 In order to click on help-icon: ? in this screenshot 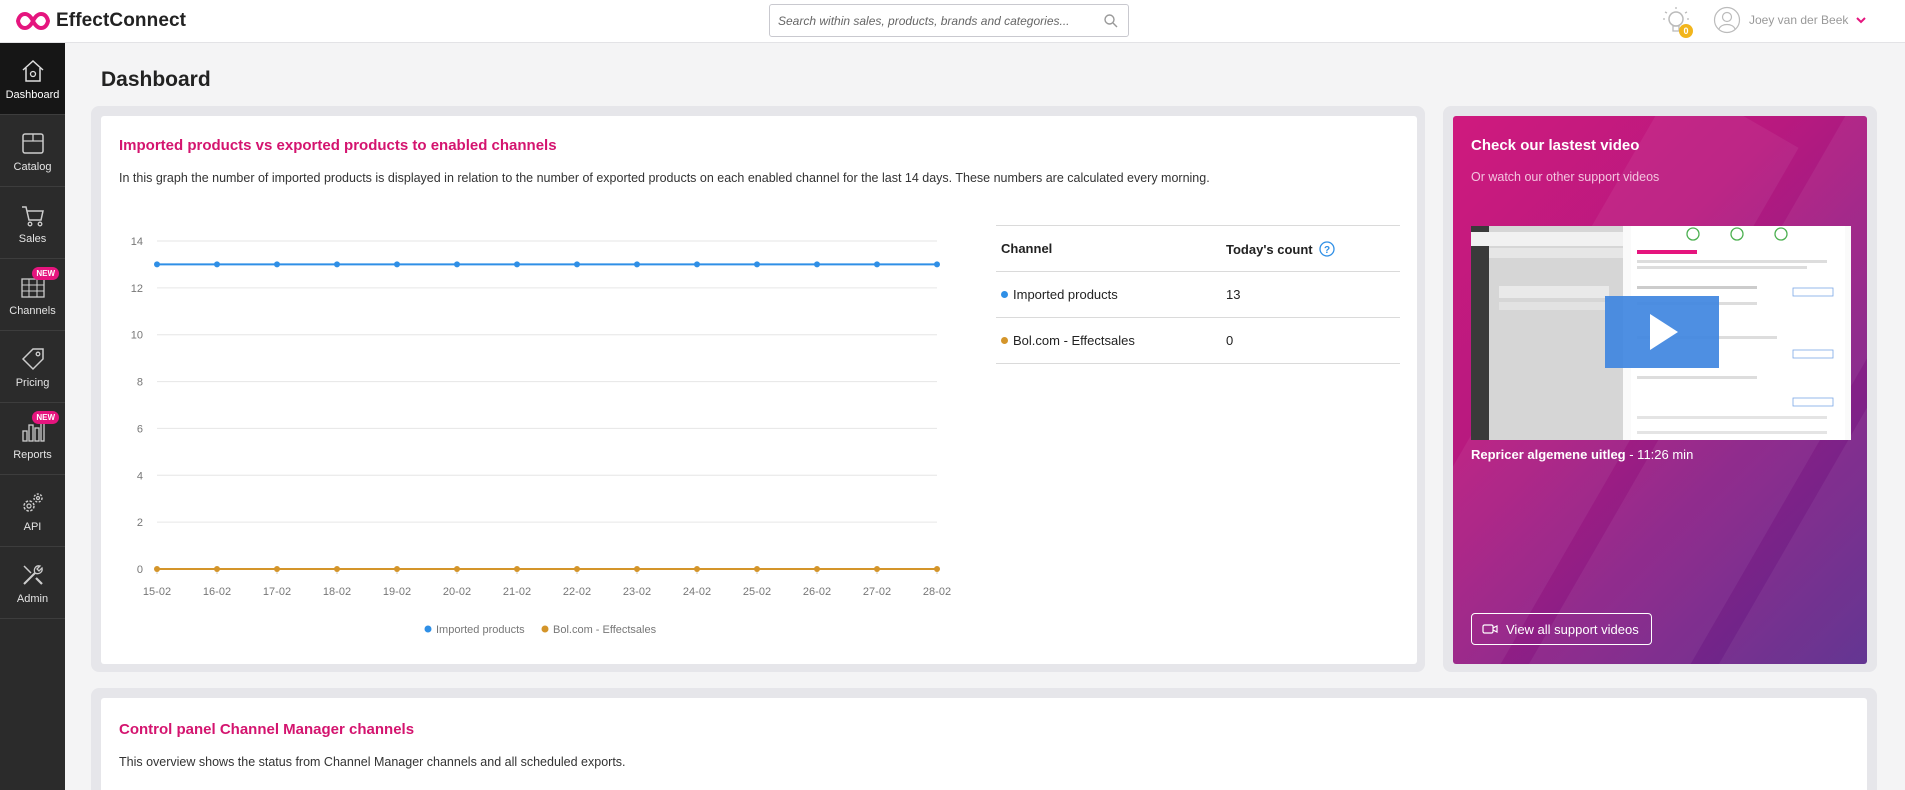, I will do `click(1327, 248)`.